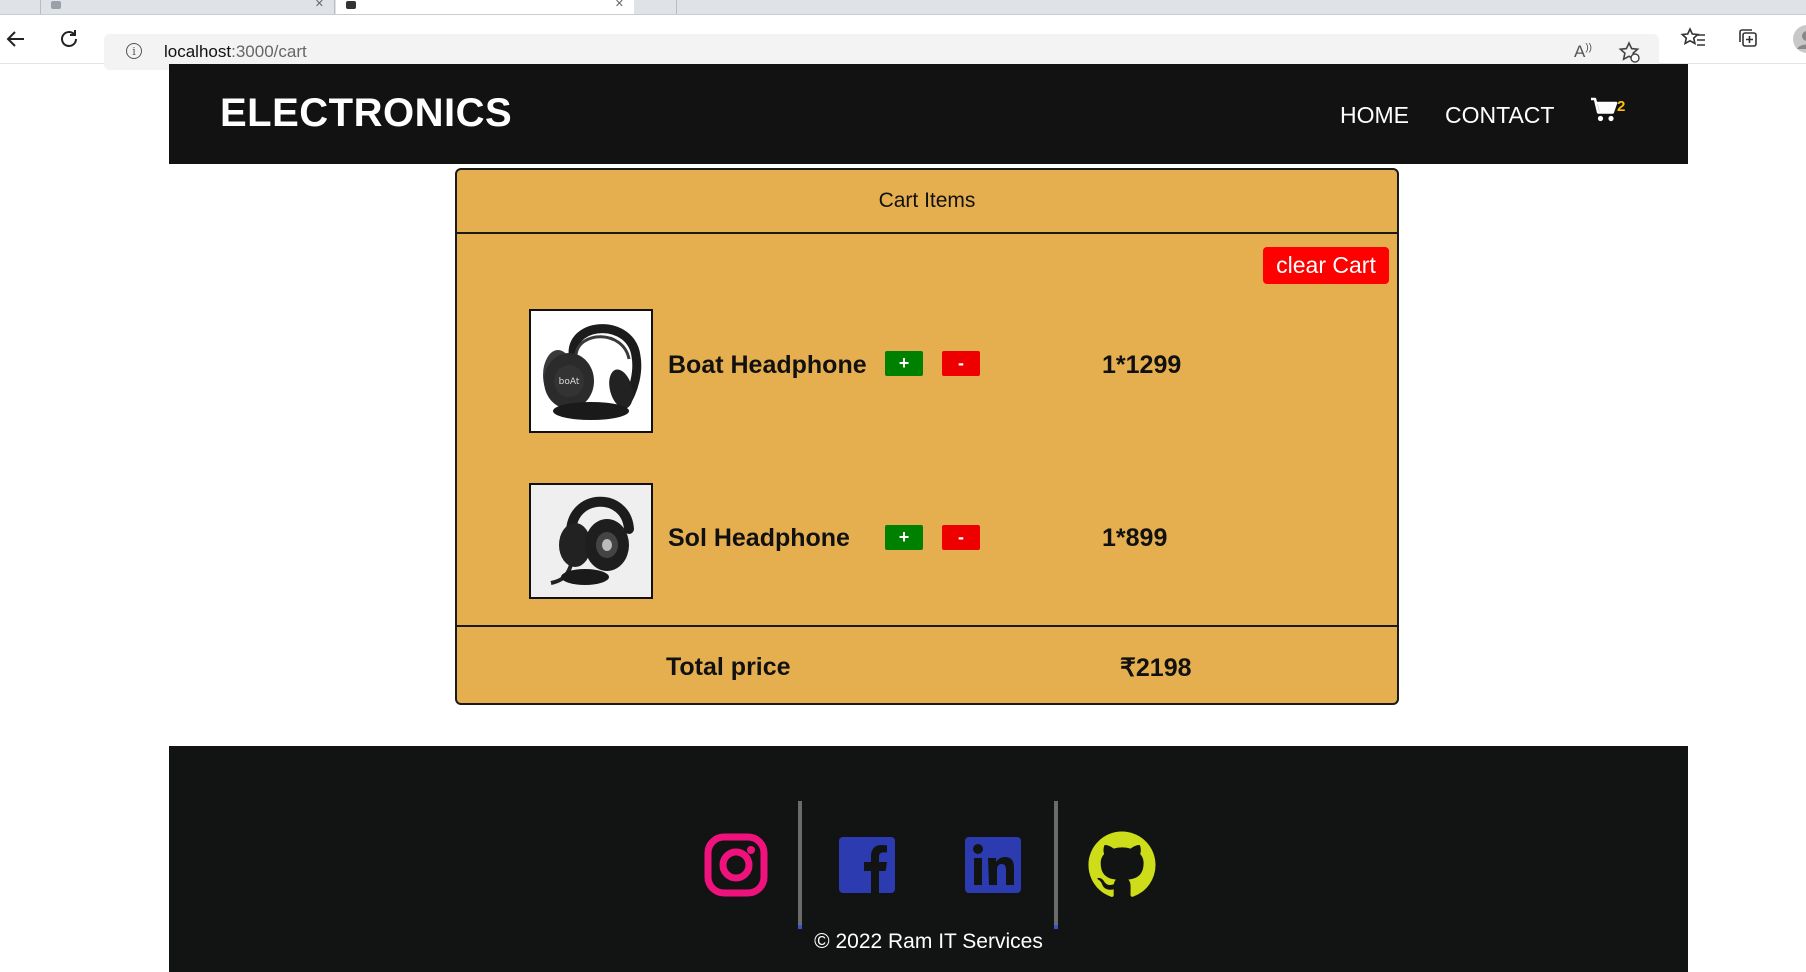  Describe the element at coordinates (1122, 865) in the screenshot. I see `github-icon` at that location.